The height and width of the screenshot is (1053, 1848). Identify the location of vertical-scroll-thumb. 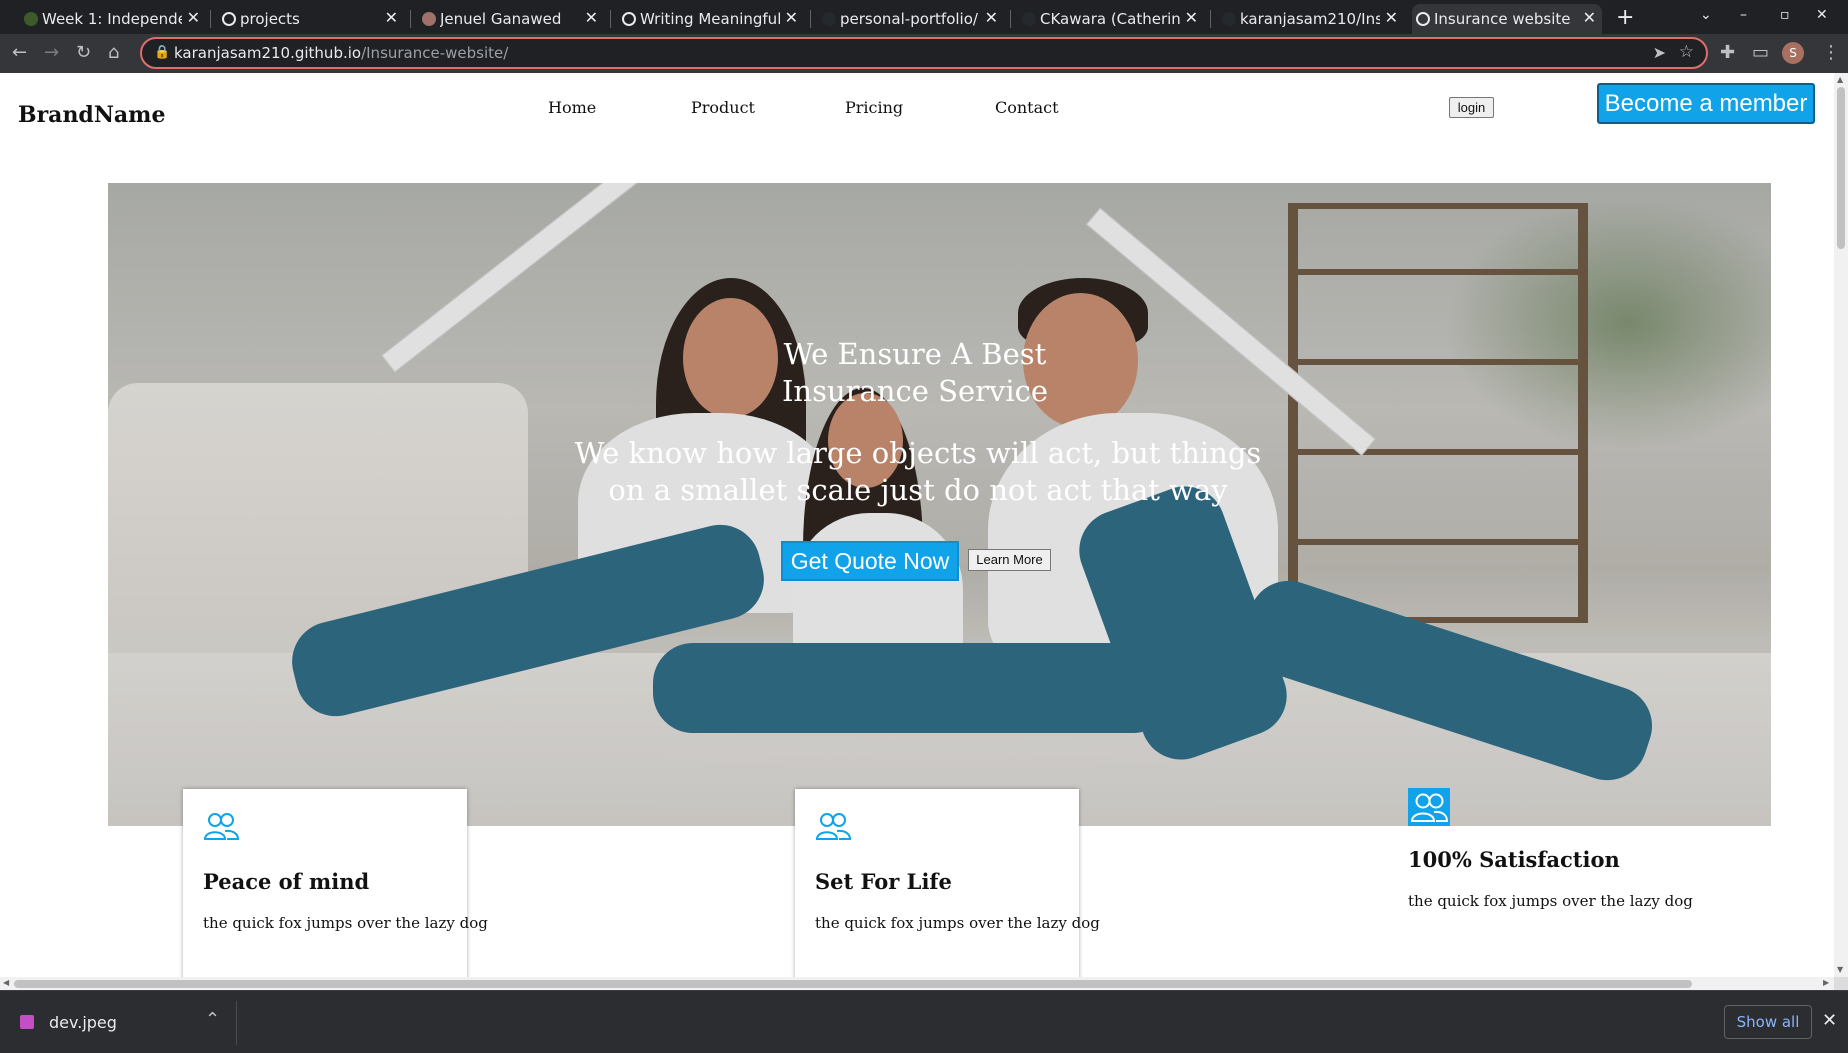
(1841, 168).